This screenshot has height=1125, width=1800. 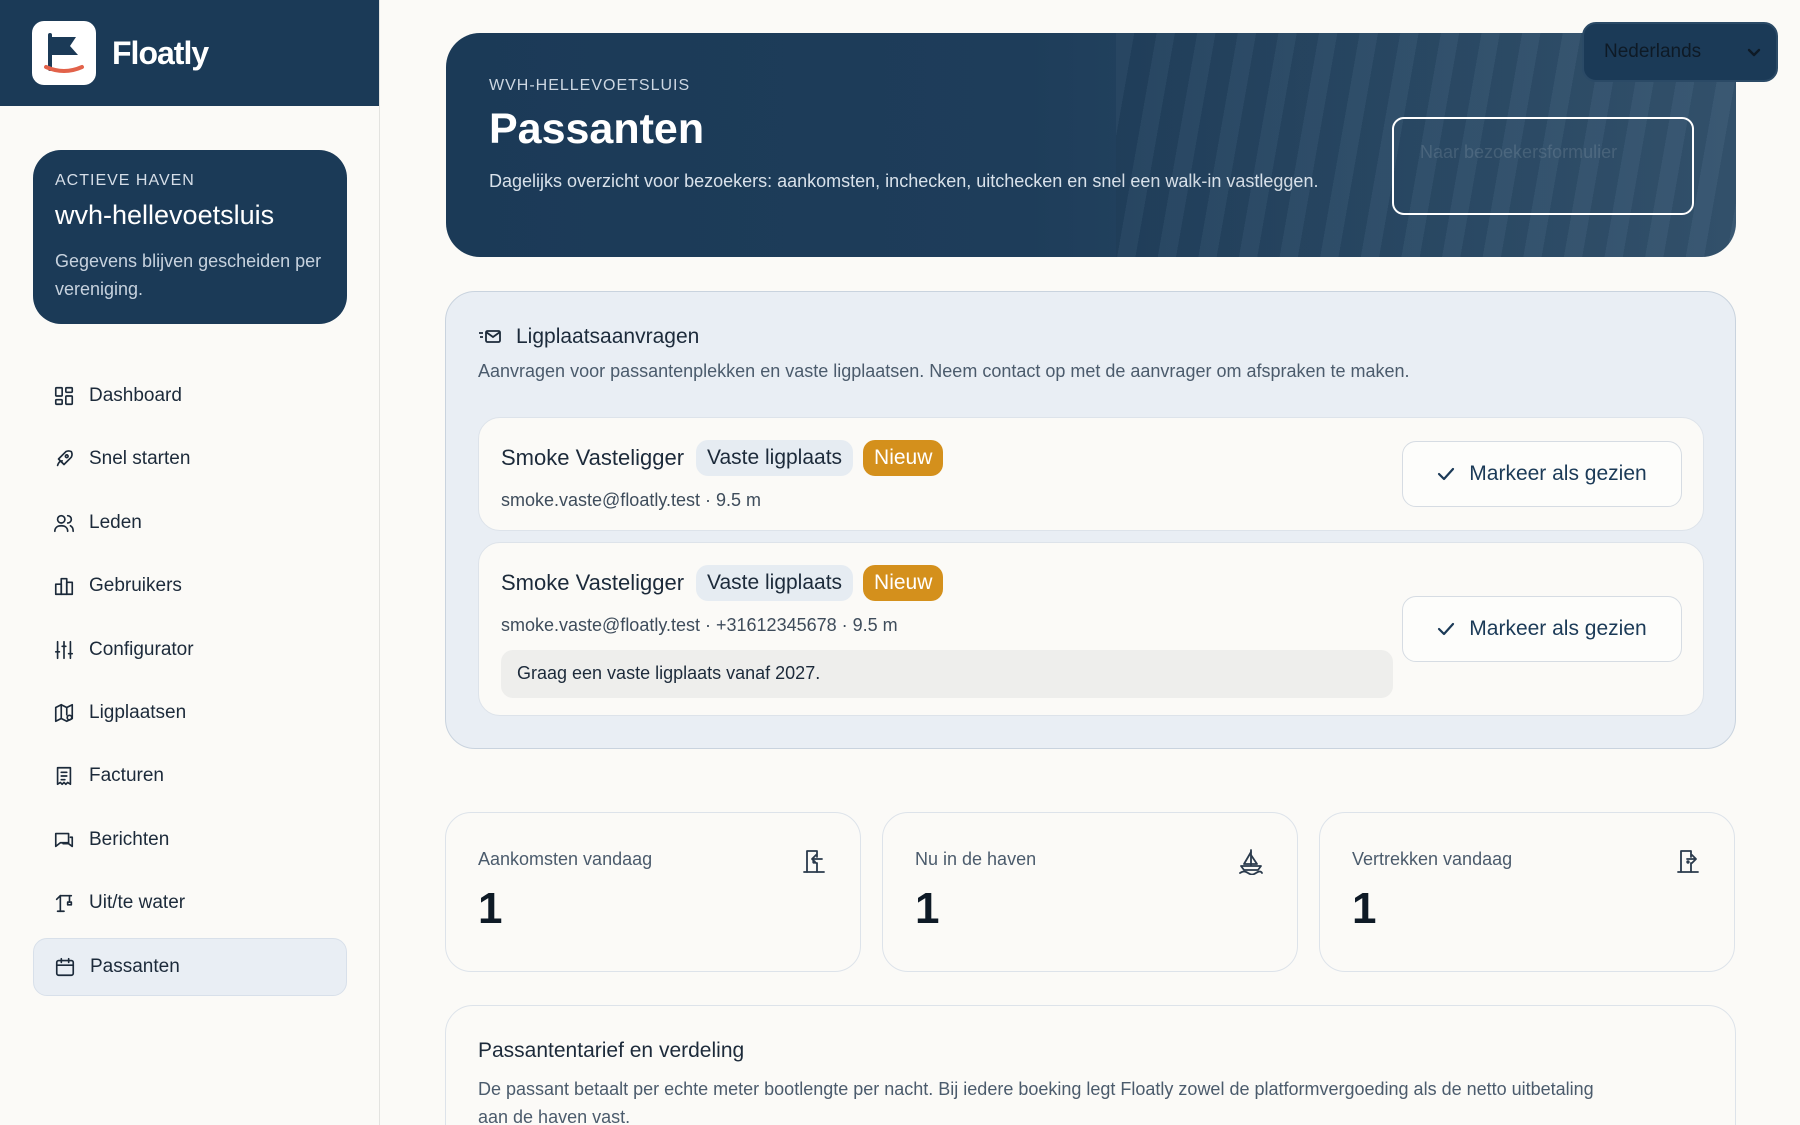 What do you see at coordinates (653, 892) in the screenshot?
I see `stat-arrivals-today: Aankomsten vandaag 1` at bounding box center [653, 892].